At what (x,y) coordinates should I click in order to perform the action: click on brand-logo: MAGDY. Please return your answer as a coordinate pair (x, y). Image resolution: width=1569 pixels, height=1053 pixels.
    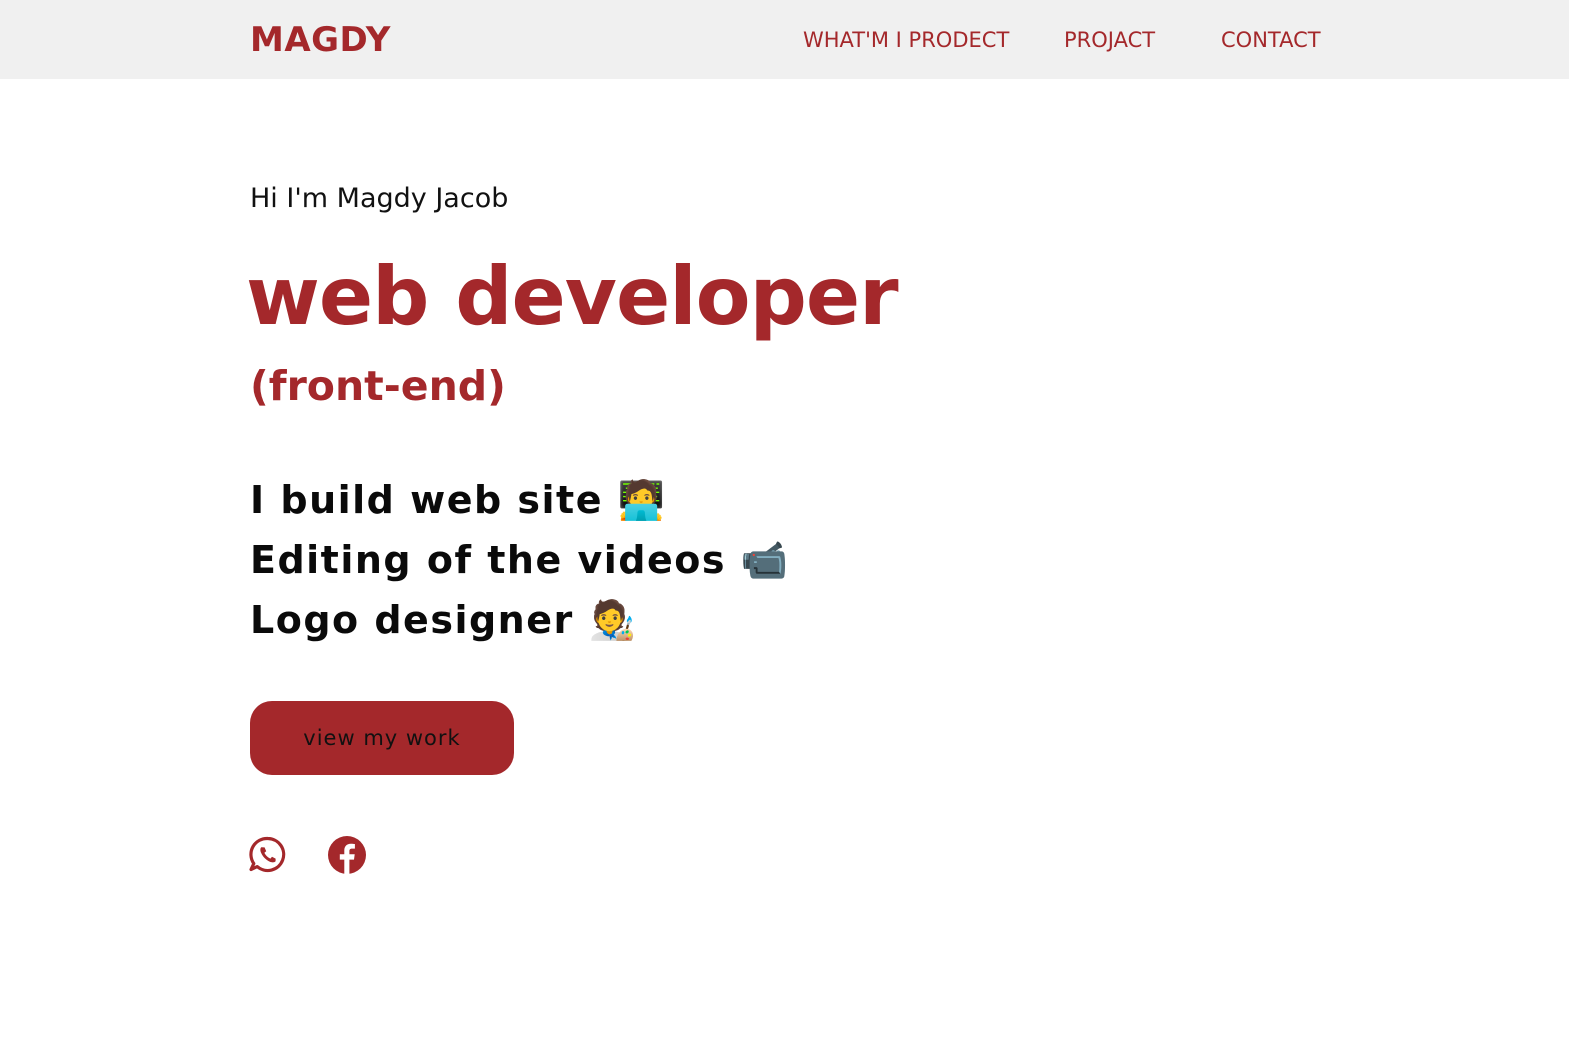
    Looking at the image, I should click on (320, 40).